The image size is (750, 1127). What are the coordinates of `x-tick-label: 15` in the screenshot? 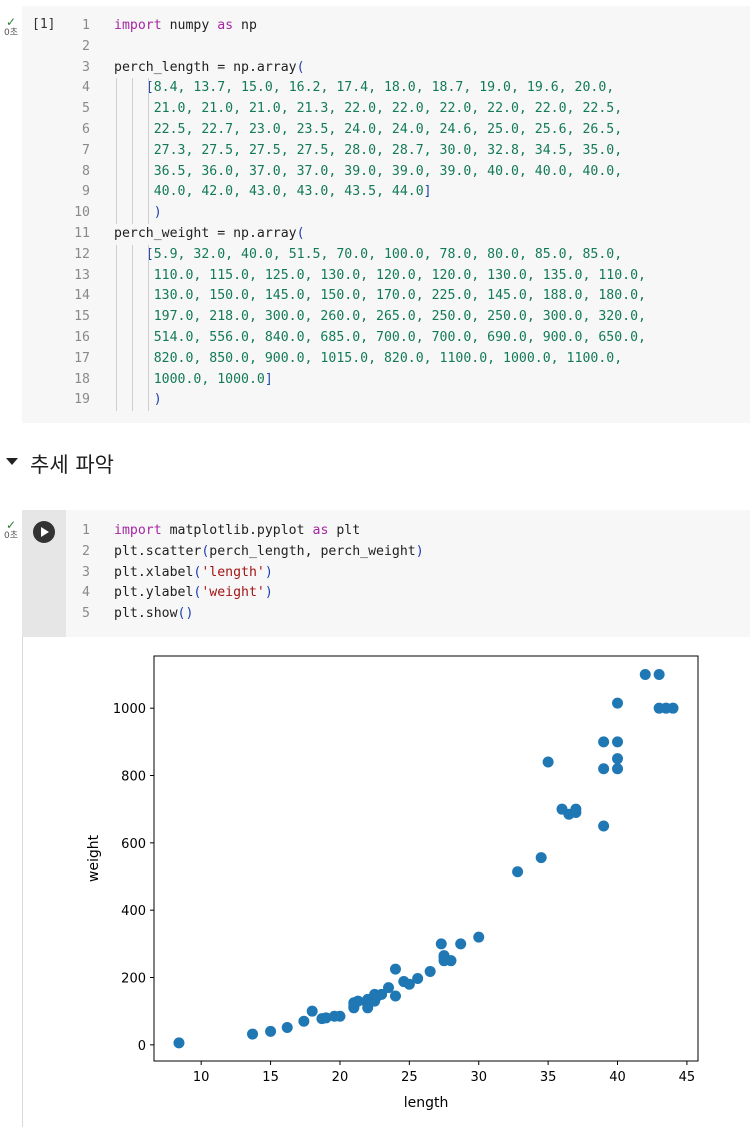 It's located at (270, 1077).